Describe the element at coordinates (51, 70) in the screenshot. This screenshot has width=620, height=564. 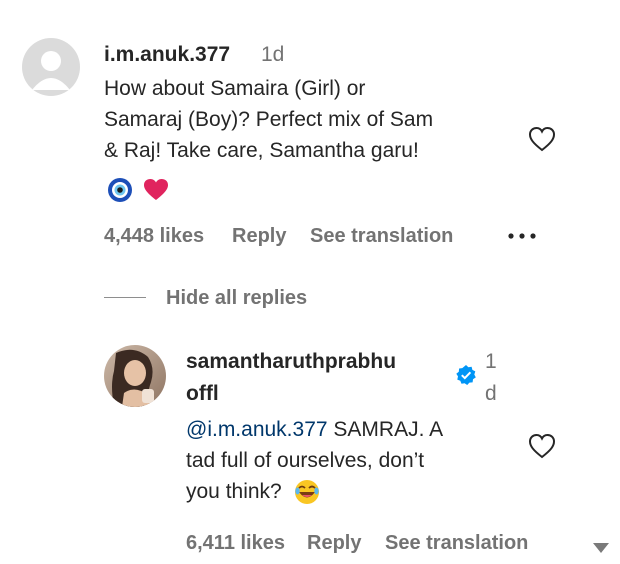
I see `person-icon` at that location.